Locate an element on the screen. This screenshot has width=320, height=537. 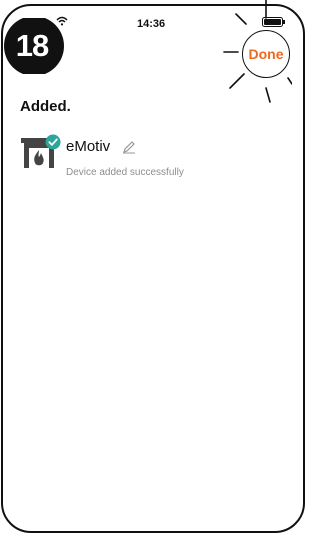
pencil-icon is located at coordinates (129, 147).